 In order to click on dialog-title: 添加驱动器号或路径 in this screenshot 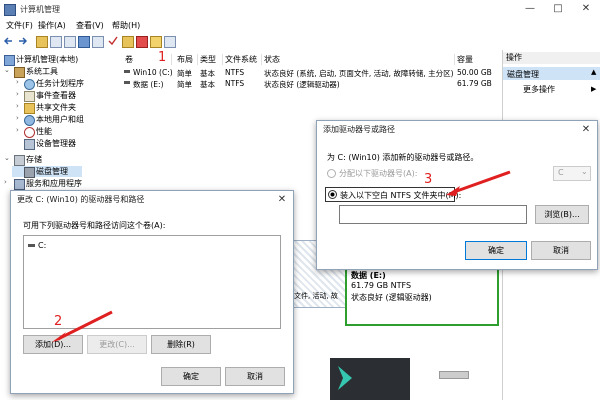, I will do `click(457, 130)`.